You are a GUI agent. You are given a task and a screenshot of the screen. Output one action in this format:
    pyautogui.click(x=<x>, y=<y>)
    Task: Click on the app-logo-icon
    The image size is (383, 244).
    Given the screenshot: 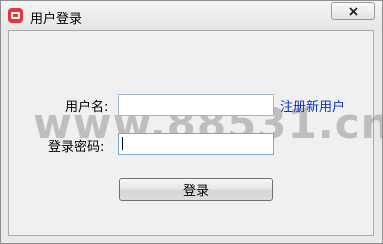 What is the action you would take?
    pyautogui.click(x=15, y=15)
    